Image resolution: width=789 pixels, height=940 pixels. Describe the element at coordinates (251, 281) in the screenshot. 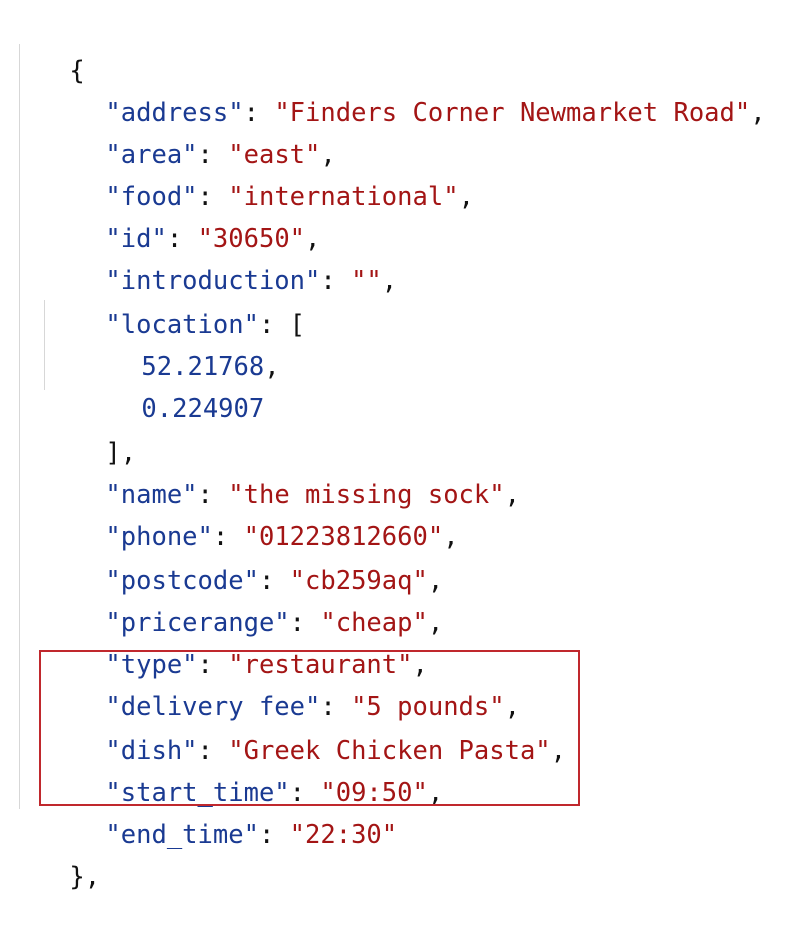

I see `json-line-introduction: "introduction": "",` at that location.